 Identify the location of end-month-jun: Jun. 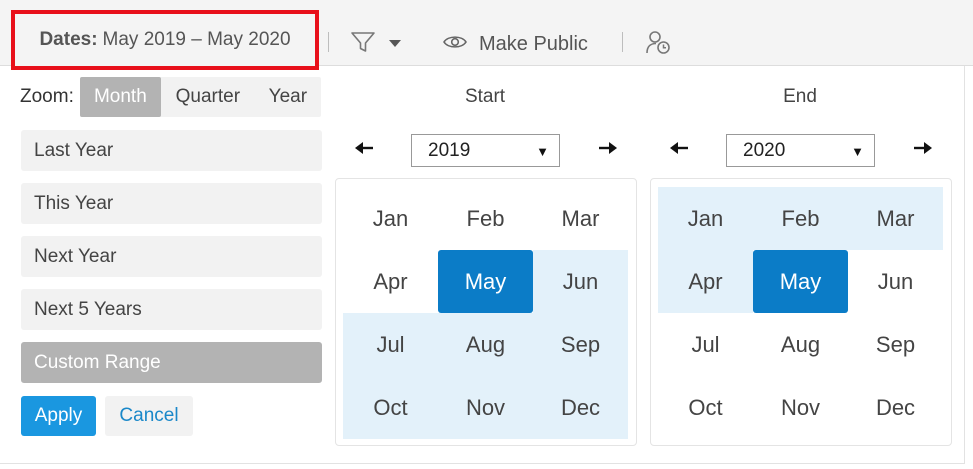
(895, 281).